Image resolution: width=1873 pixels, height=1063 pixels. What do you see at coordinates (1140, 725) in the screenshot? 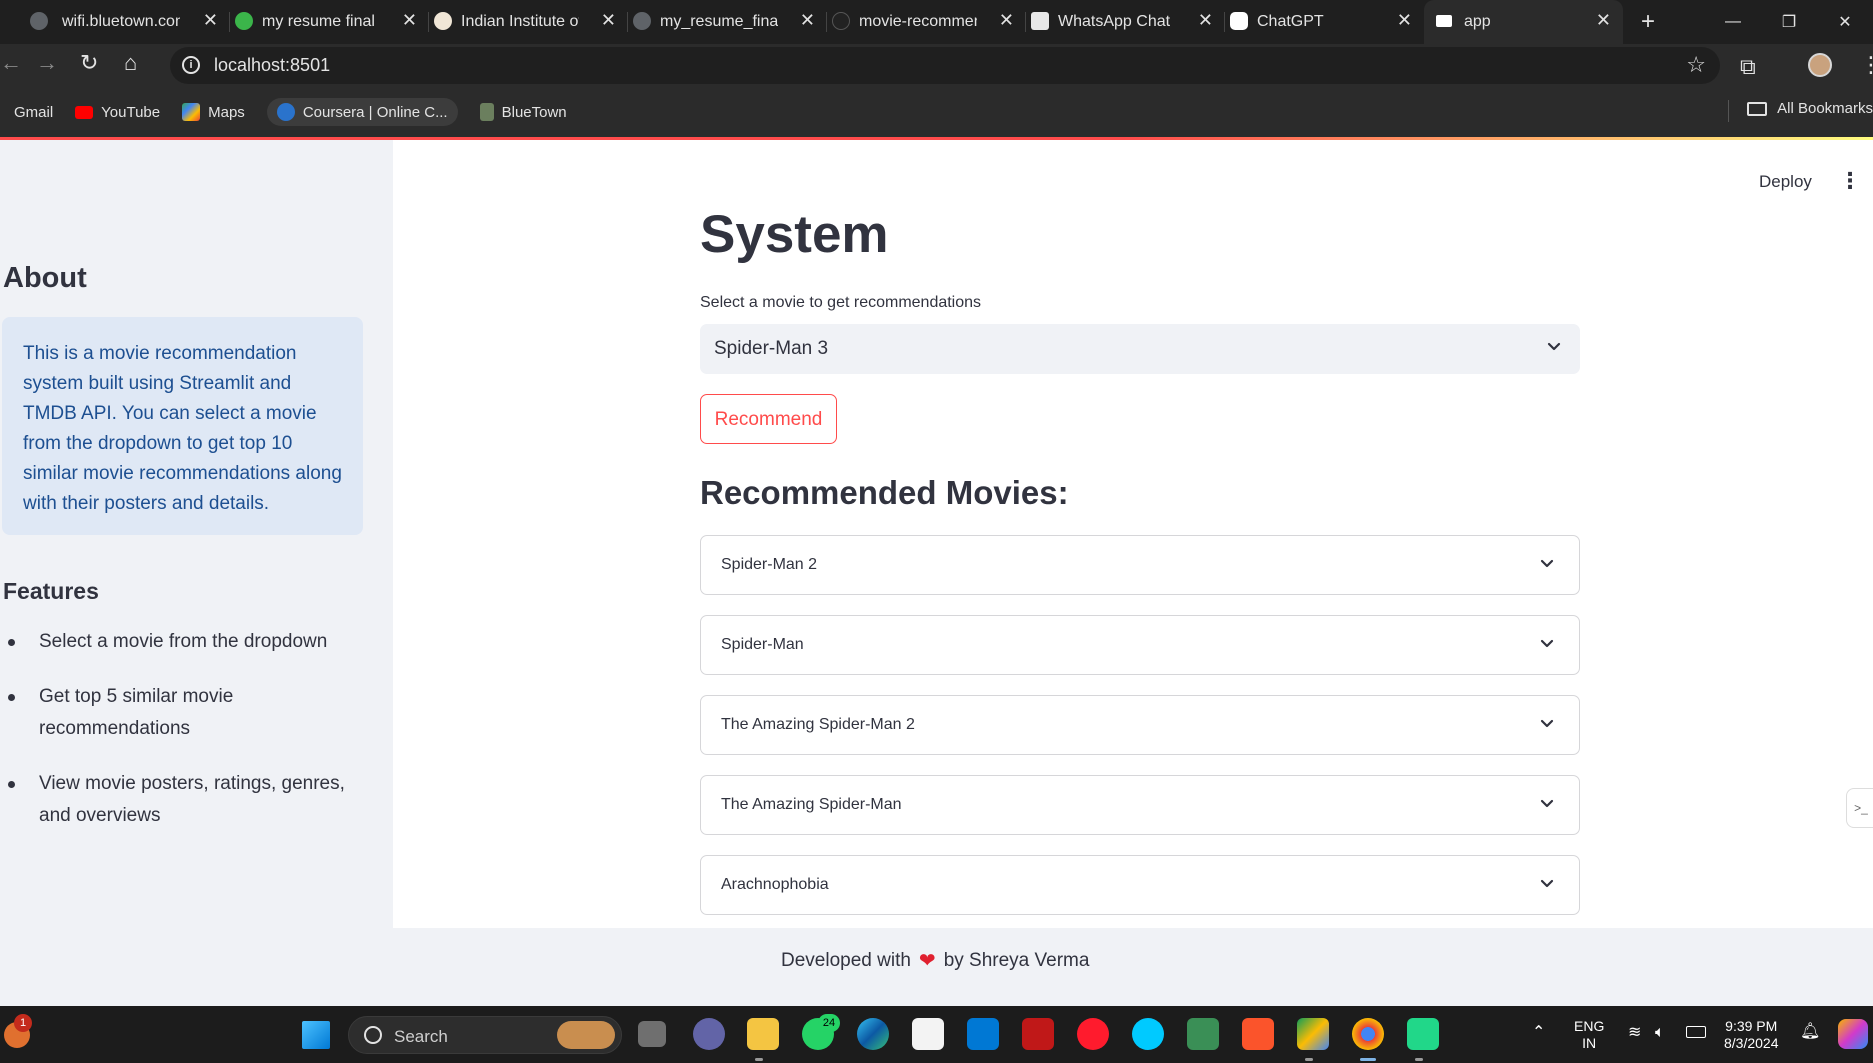
I see `recommendation-expander: The Amazing Spider-Man 2` at bounding box center [1140, 725].